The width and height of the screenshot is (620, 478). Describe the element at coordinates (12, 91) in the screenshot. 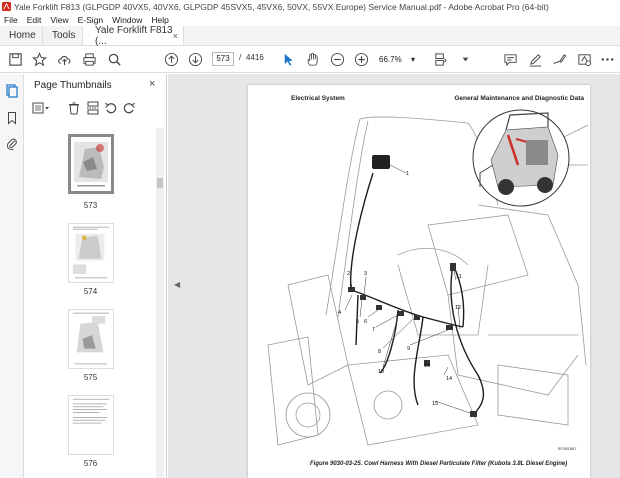

I see `page-thumbnails-icon` at that location.